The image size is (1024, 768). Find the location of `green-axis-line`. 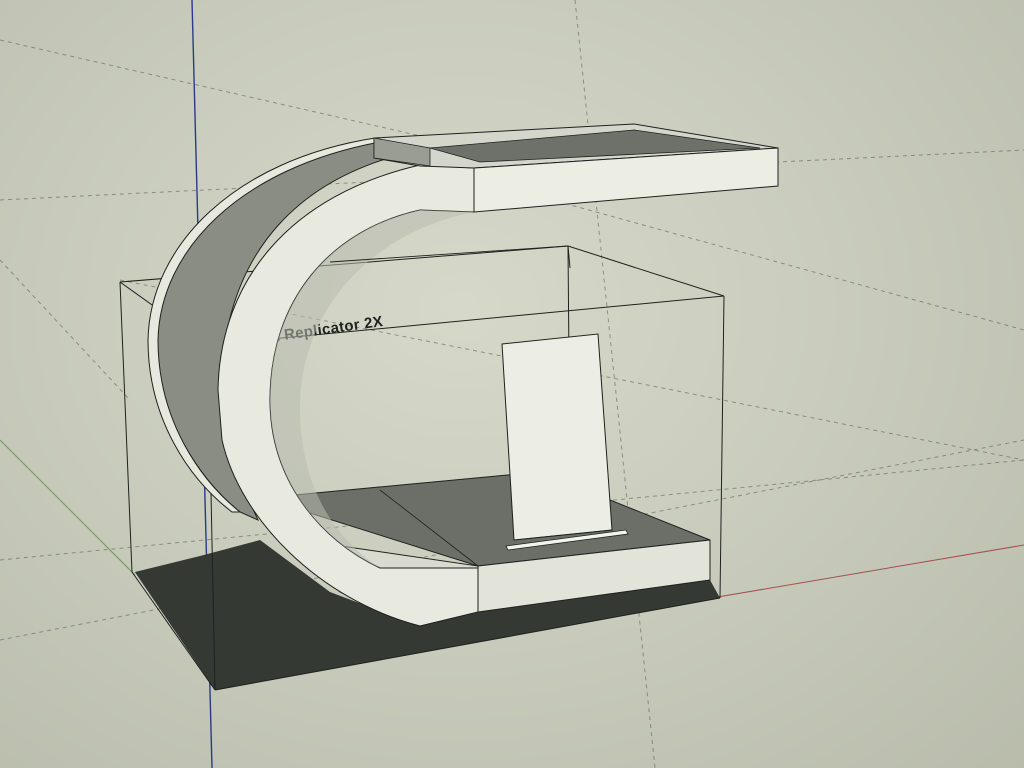

green-axis-line is located at coordinates (68, 507).